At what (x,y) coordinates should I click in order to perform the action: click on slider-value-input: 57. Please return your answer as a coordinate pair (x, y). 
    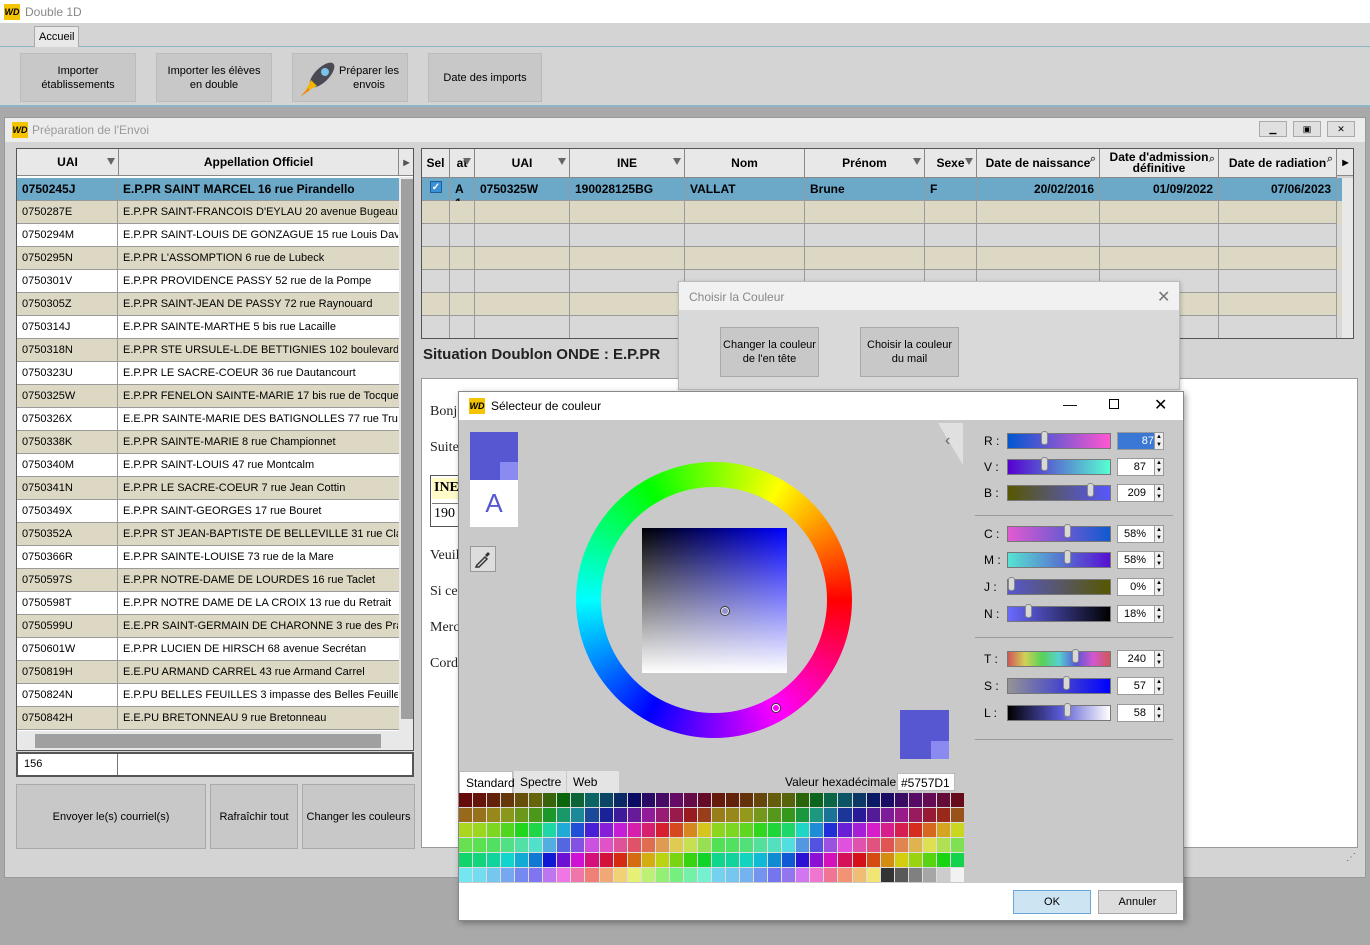
    Looking at the image, I should click on (1136, 686).